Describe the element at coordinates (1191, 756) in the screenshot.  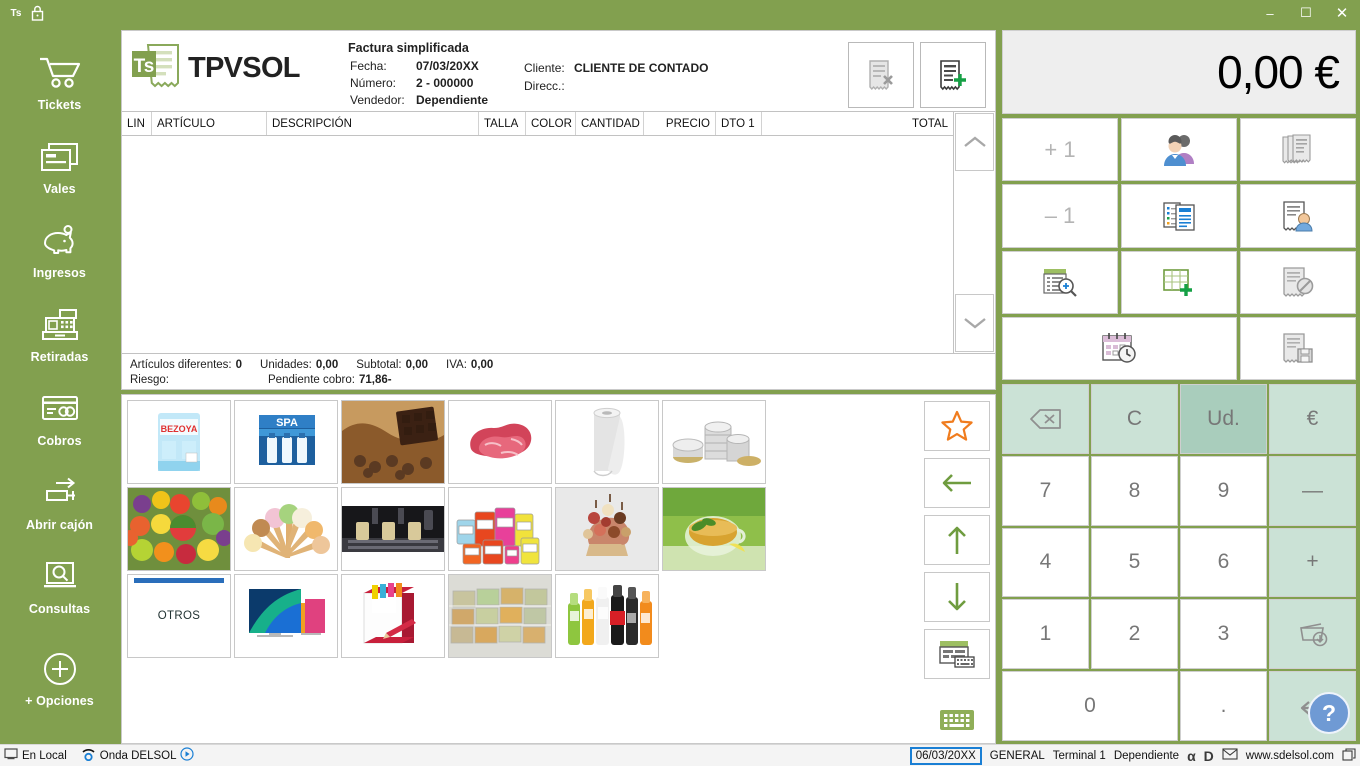
I see `alpha-icon: α` at that location.